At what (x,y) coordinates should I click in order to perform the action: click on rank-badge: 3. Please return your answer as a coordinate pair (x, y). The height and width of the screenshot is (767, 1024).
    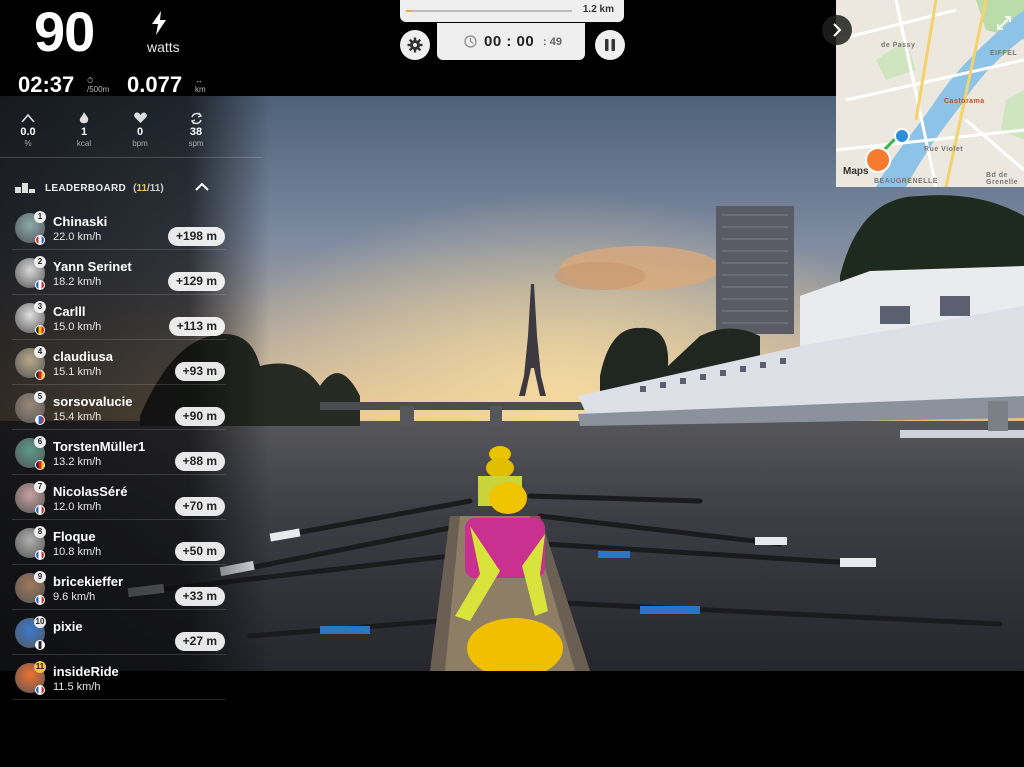
    Looking at the image, I should click on (40, 307).